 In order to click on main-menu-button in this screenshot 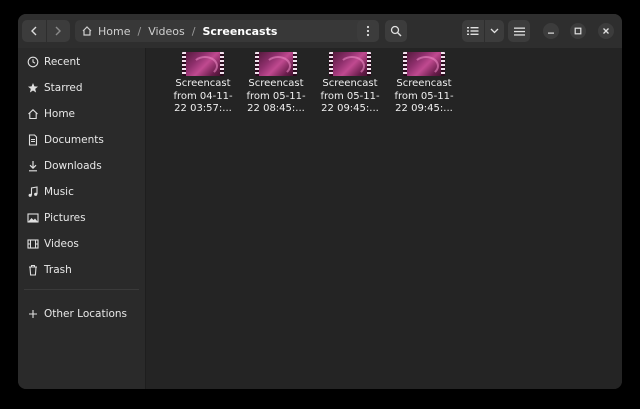, I will do `click(519, 31)`.